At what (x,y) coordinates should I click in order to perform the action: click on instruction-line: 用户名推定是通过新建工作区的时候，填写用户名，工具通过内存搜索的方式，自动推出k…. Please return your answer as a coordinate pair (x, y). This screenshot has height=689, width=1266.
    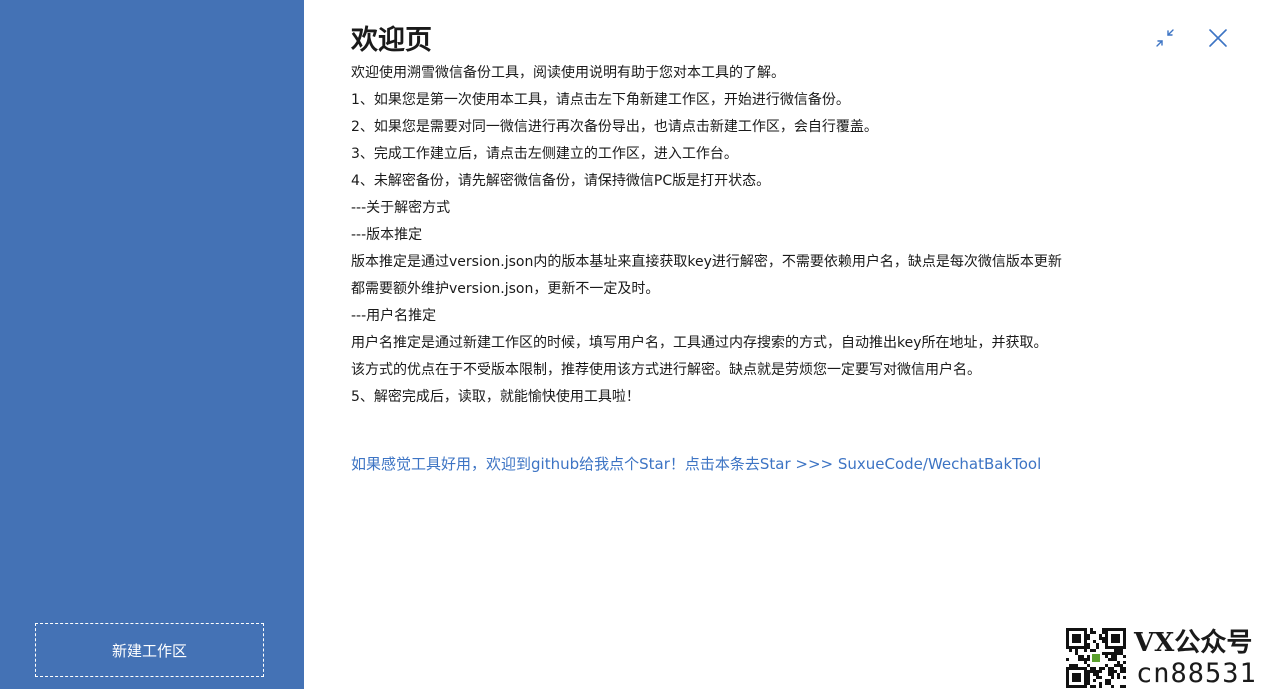
    Looking at the image, I should click on (699, 343).